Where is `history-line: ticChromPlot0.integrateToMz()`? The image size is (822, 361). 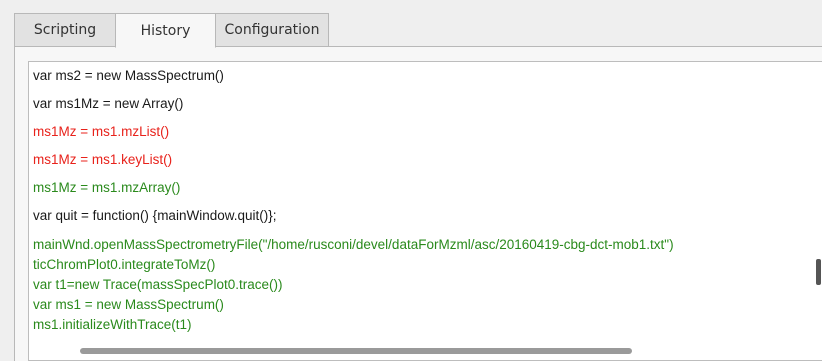
history-line: ticChromPlot0.integrateToMz() is located at coordinates (124, 265).